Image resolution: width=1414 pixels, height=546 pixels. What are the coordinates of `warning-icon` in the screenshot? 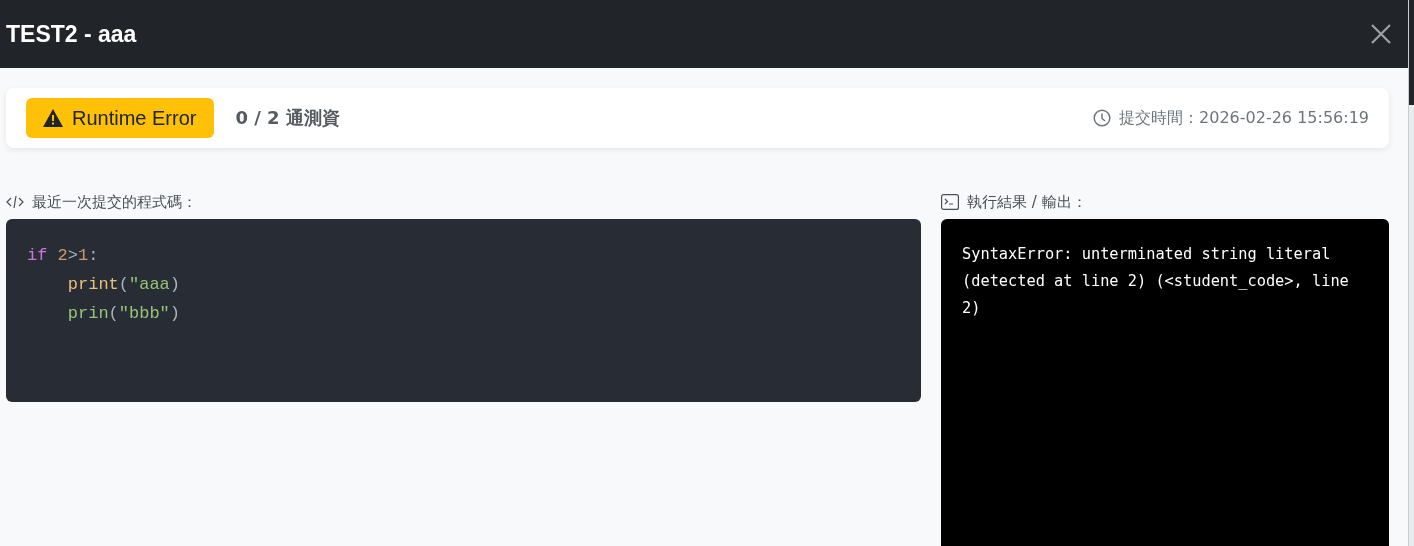 It's located at (53, 118).